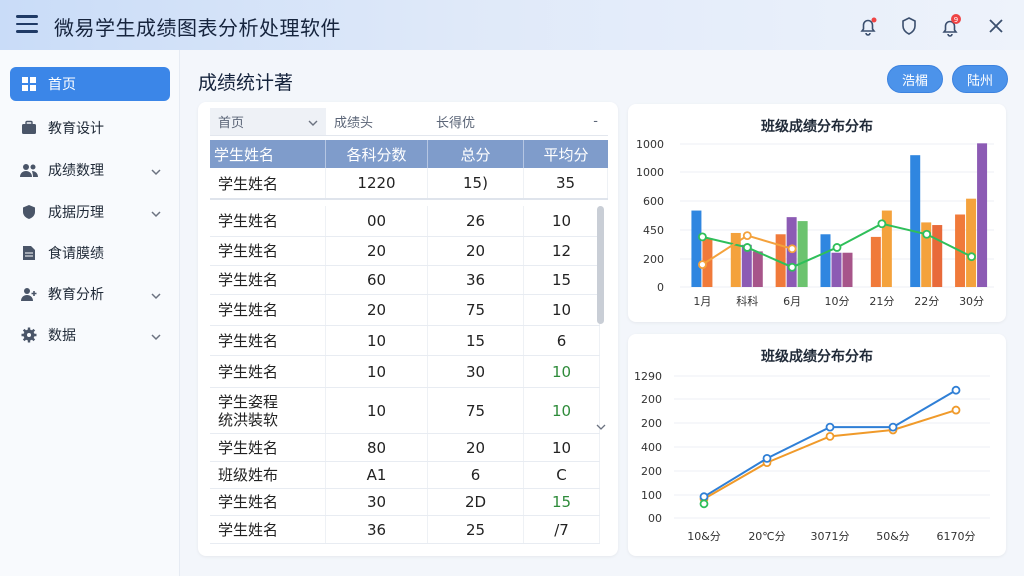 The height and width of the screenshot is (576, 1024). What do you see at coordinates (915, 79) in the screenshot?
I see `action-button-1: 浩楣` at bounding box center [915, 79].